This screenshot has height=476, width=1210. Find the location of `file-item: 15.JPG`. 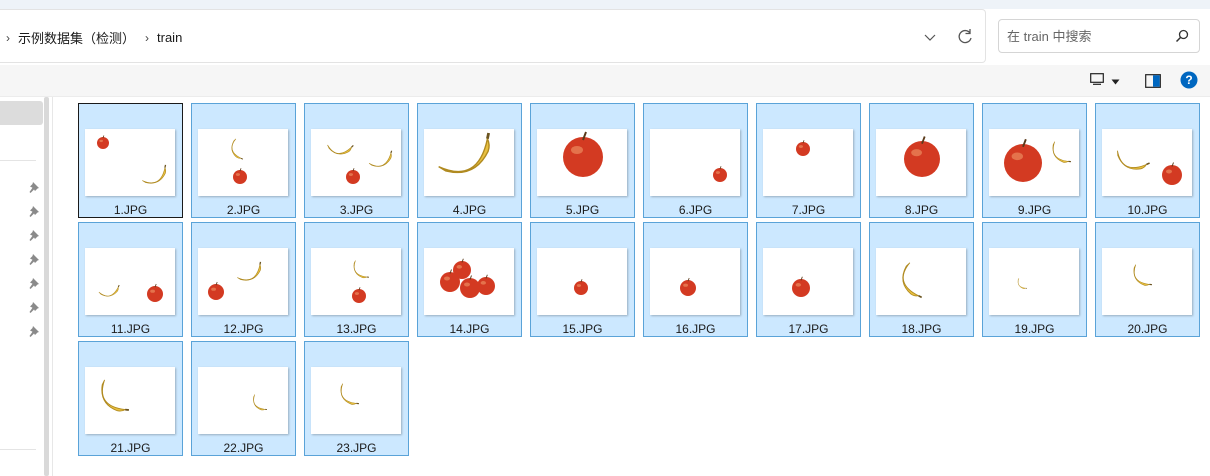

file-item: 15.JPG is located at coordinates (582, 279).